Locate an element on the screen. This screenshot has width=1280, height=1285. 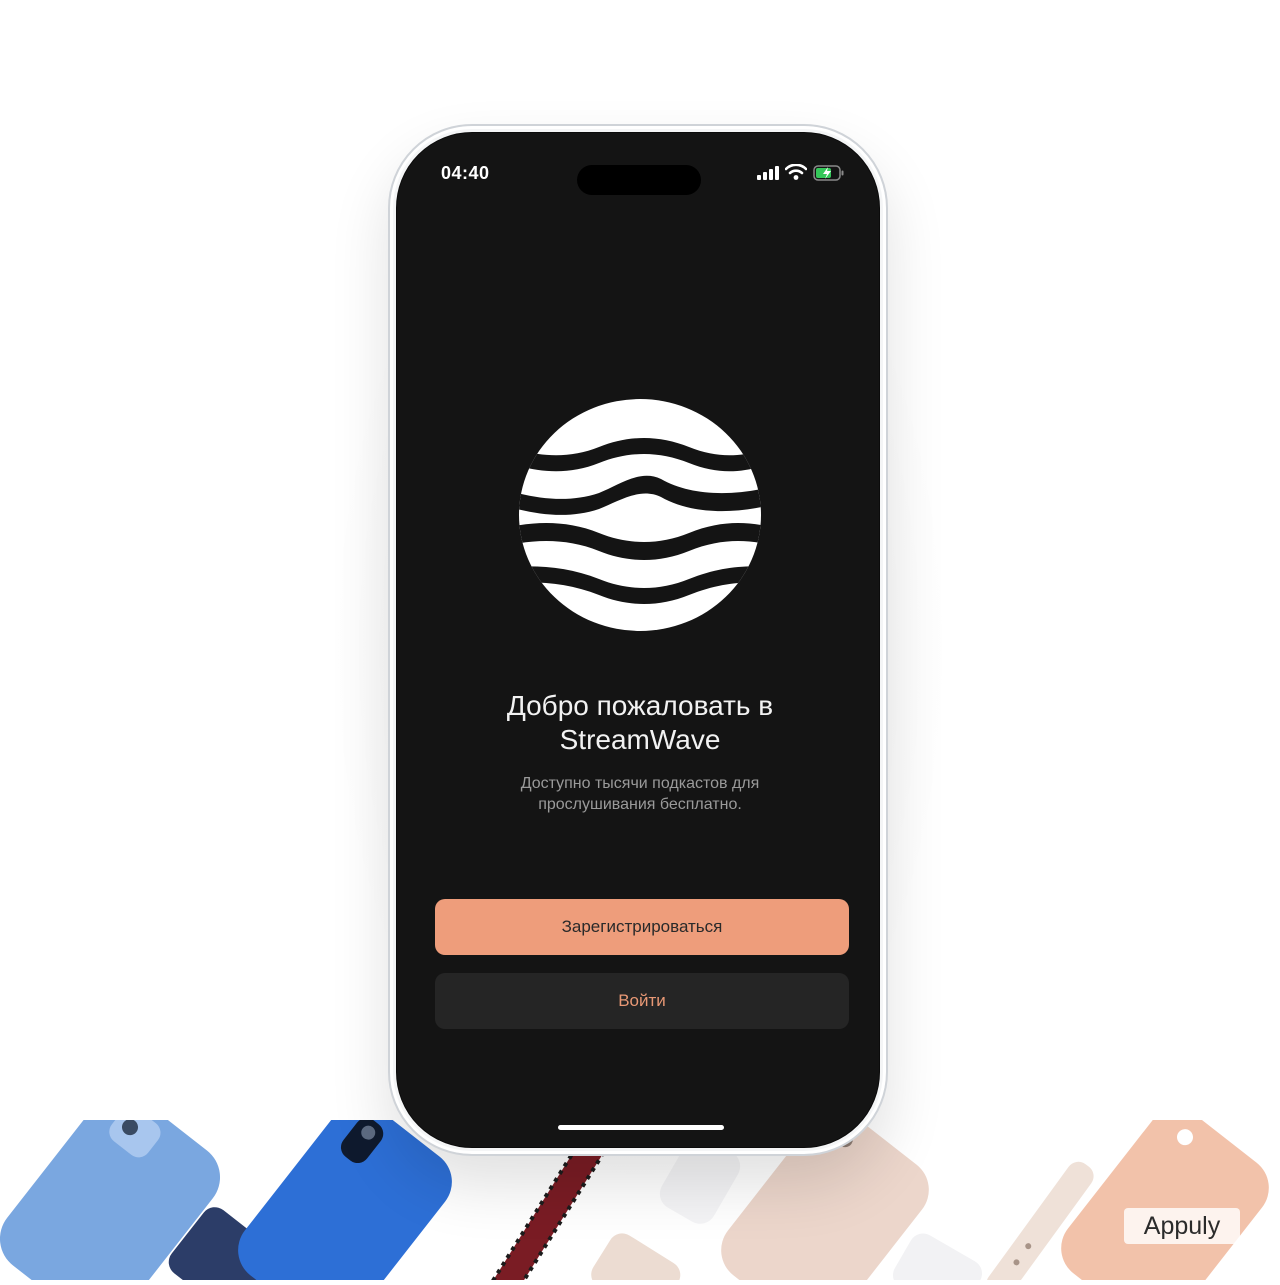
welcome-title-line1: Добро пожаловать в is located at coordinates (640, 705).